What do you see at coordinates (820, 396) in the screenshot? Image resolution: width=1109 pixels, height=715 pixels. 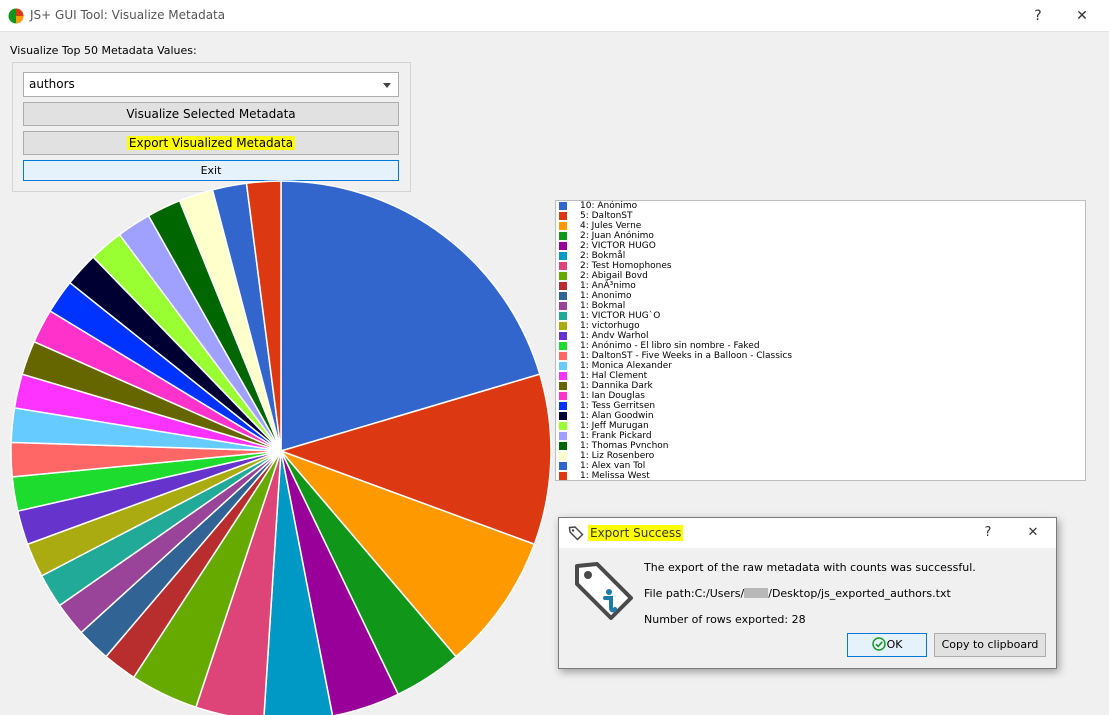 I see `legend-item: 1: Ian Douglas` at bounding box center [820, 396].